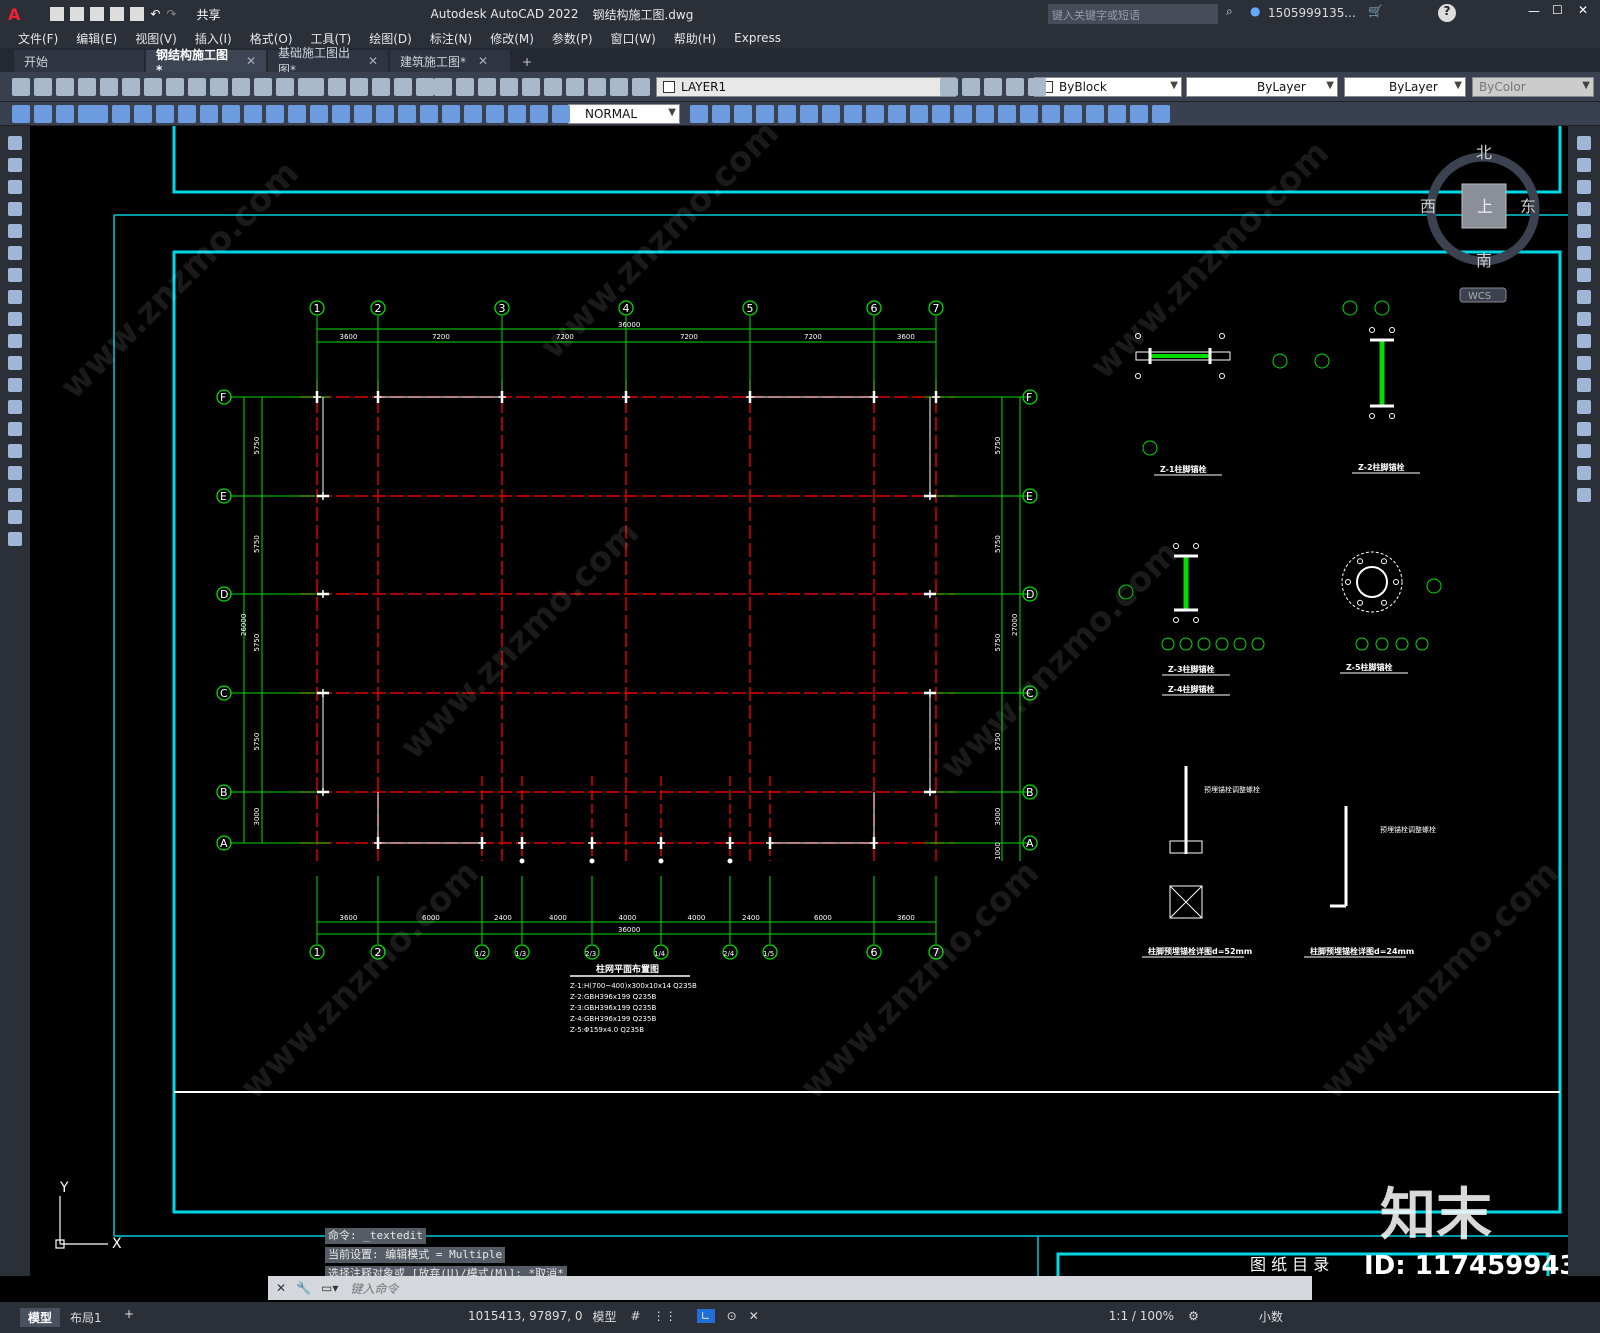 This screenshot has width=1600, height=1333. I want to click on linetype-dropdown: ByLayer ▼, so click(1262, 87).